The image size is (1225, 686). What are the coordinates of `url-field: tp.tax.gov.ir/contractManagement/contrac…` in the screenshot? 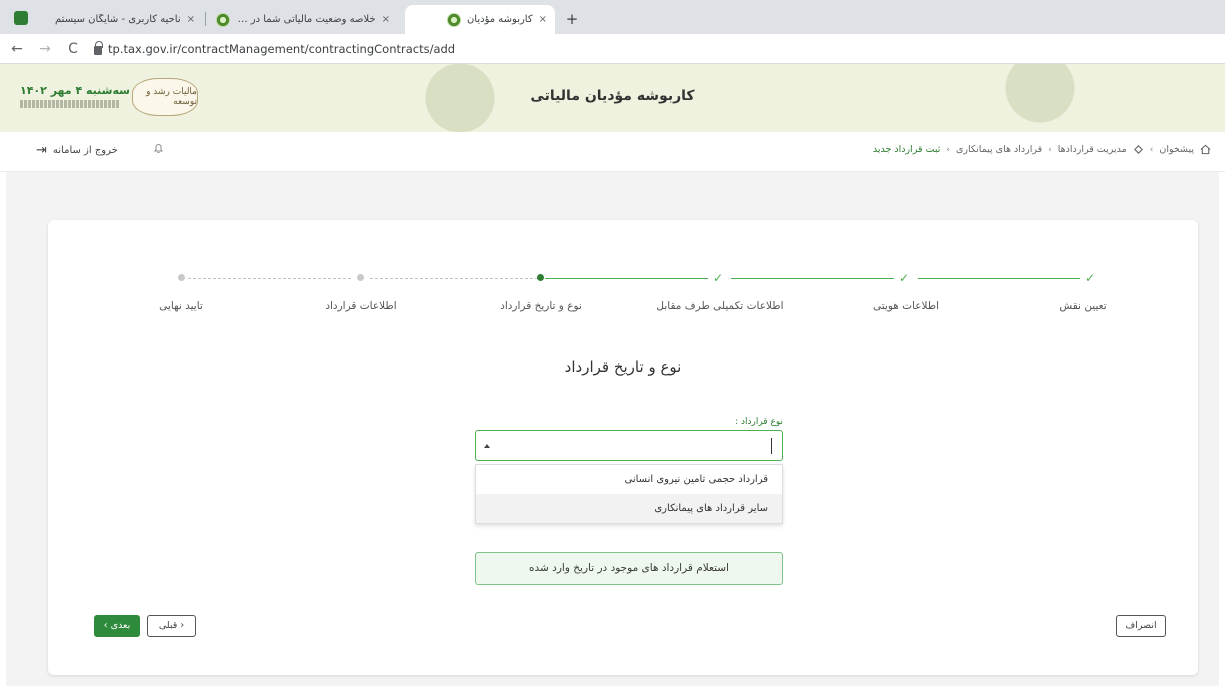 It's located at (275, 48).